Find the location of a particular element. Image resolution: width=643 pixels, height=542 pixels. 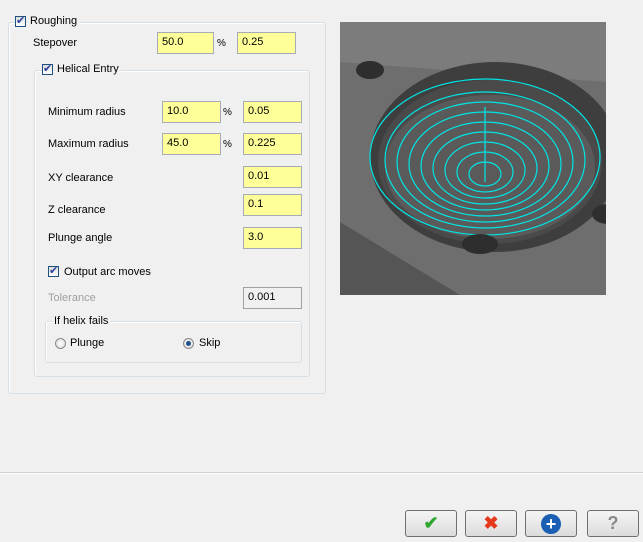

min-radius-label: Minimum radius is located at coordinates (87, 112).